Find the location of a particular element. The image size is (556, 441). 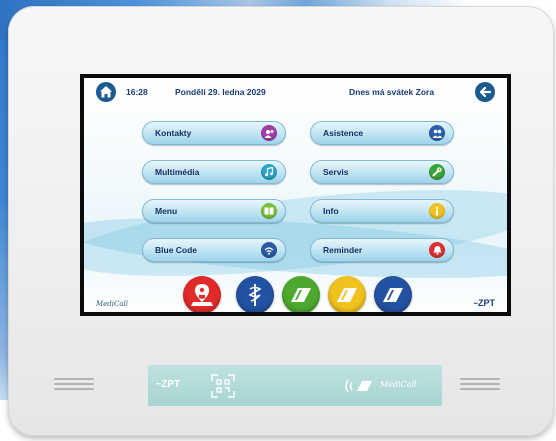

call-green-icon is located at coordinates (301, 295).